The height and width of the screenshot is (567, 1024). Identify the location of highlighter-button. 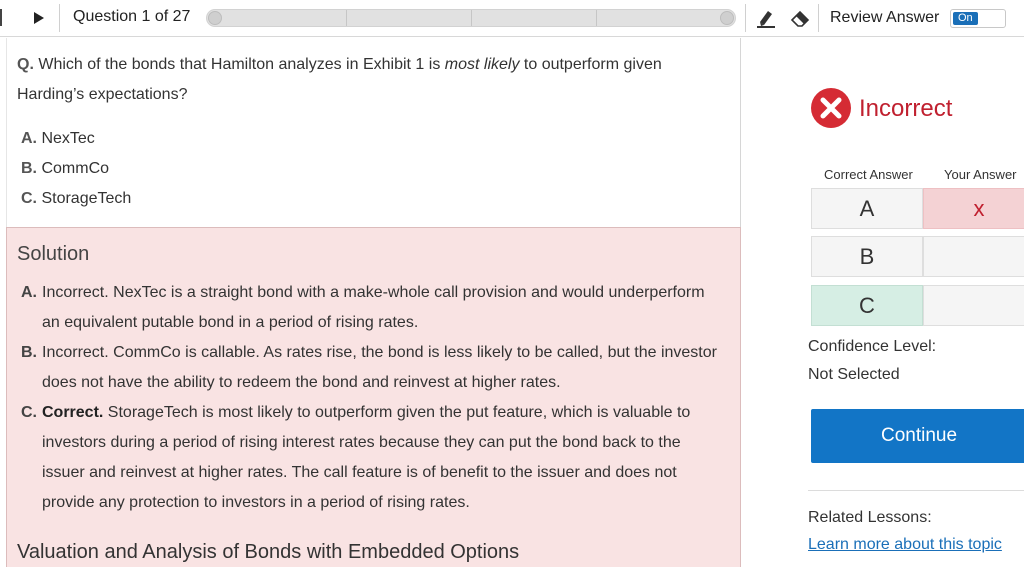
(766, 18).